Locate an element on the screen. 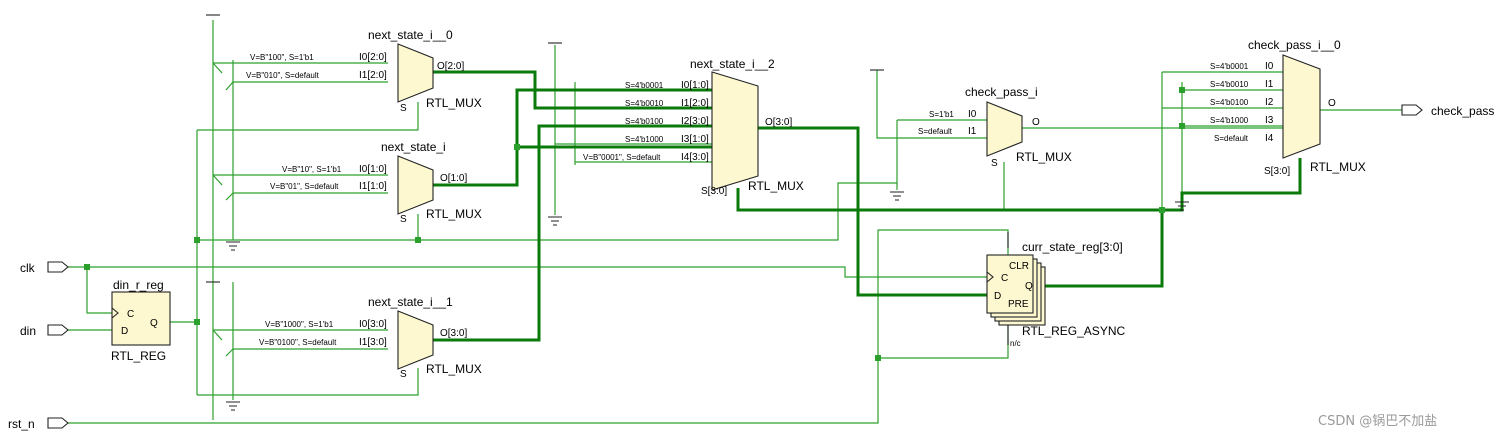  curr-state-reg-pin-pre: PRE is located at coordinates (1018, 304).